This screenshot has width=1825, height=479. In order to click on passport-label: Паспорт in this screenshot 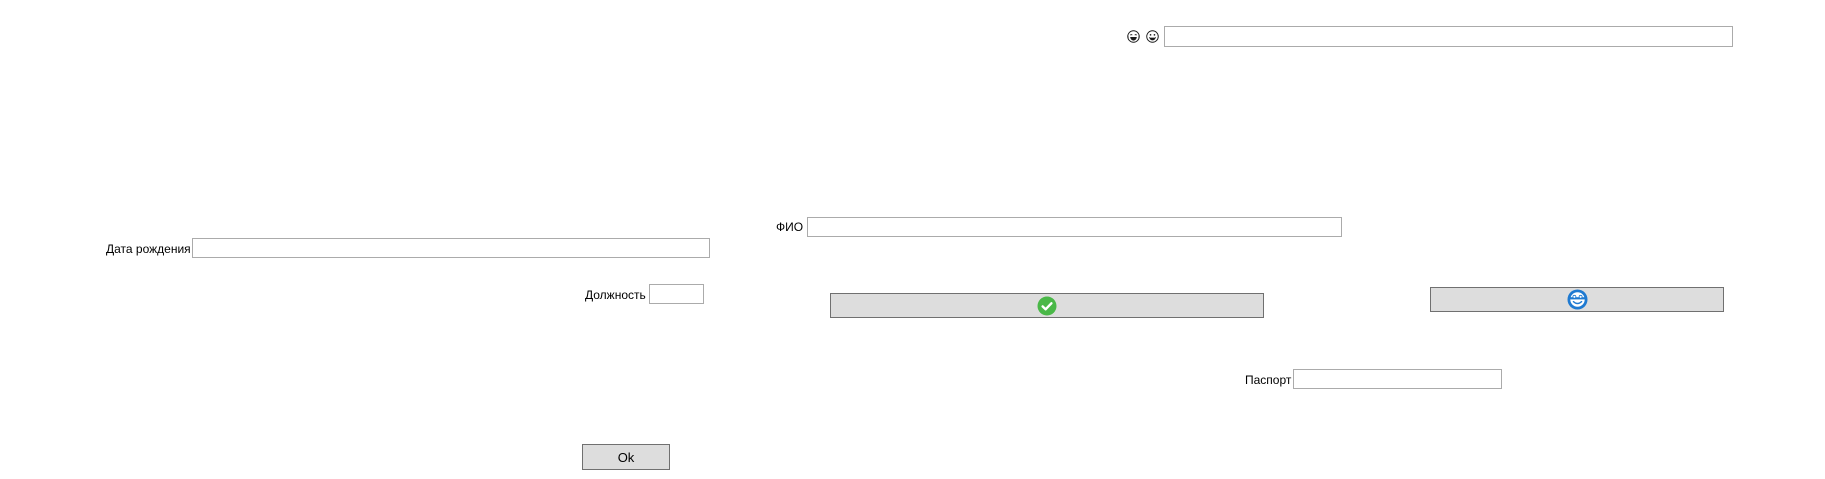, I will do `click(1268, 380)`.